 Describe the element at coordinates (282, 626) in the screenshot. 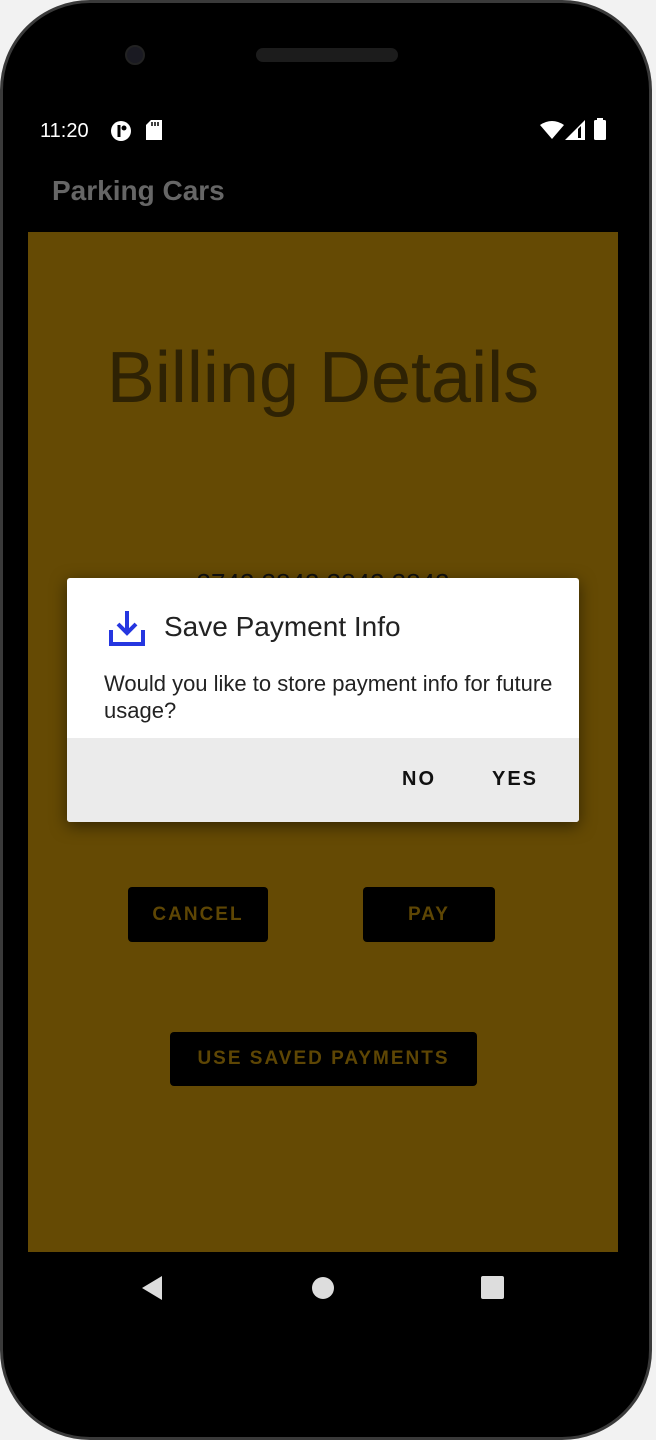

I see `dialog-title: Save Payment Info` at that location.